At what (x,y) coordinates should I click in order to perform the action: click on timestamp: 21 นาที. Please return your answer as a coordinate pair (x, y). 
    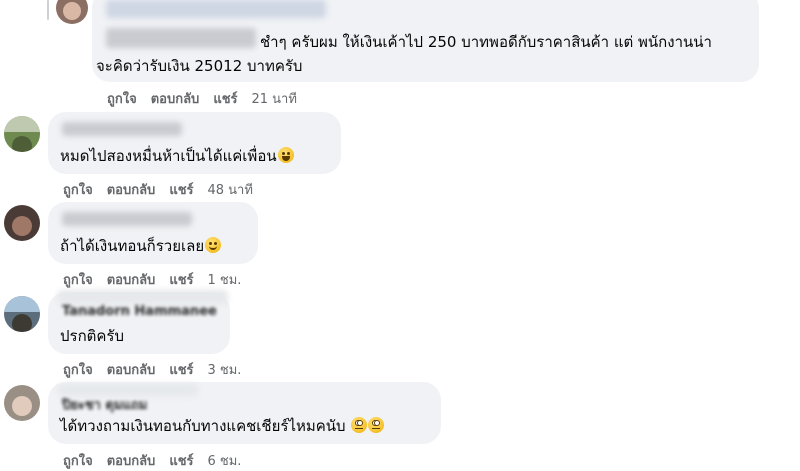
    Looking at the image, I should click on (274, 98).